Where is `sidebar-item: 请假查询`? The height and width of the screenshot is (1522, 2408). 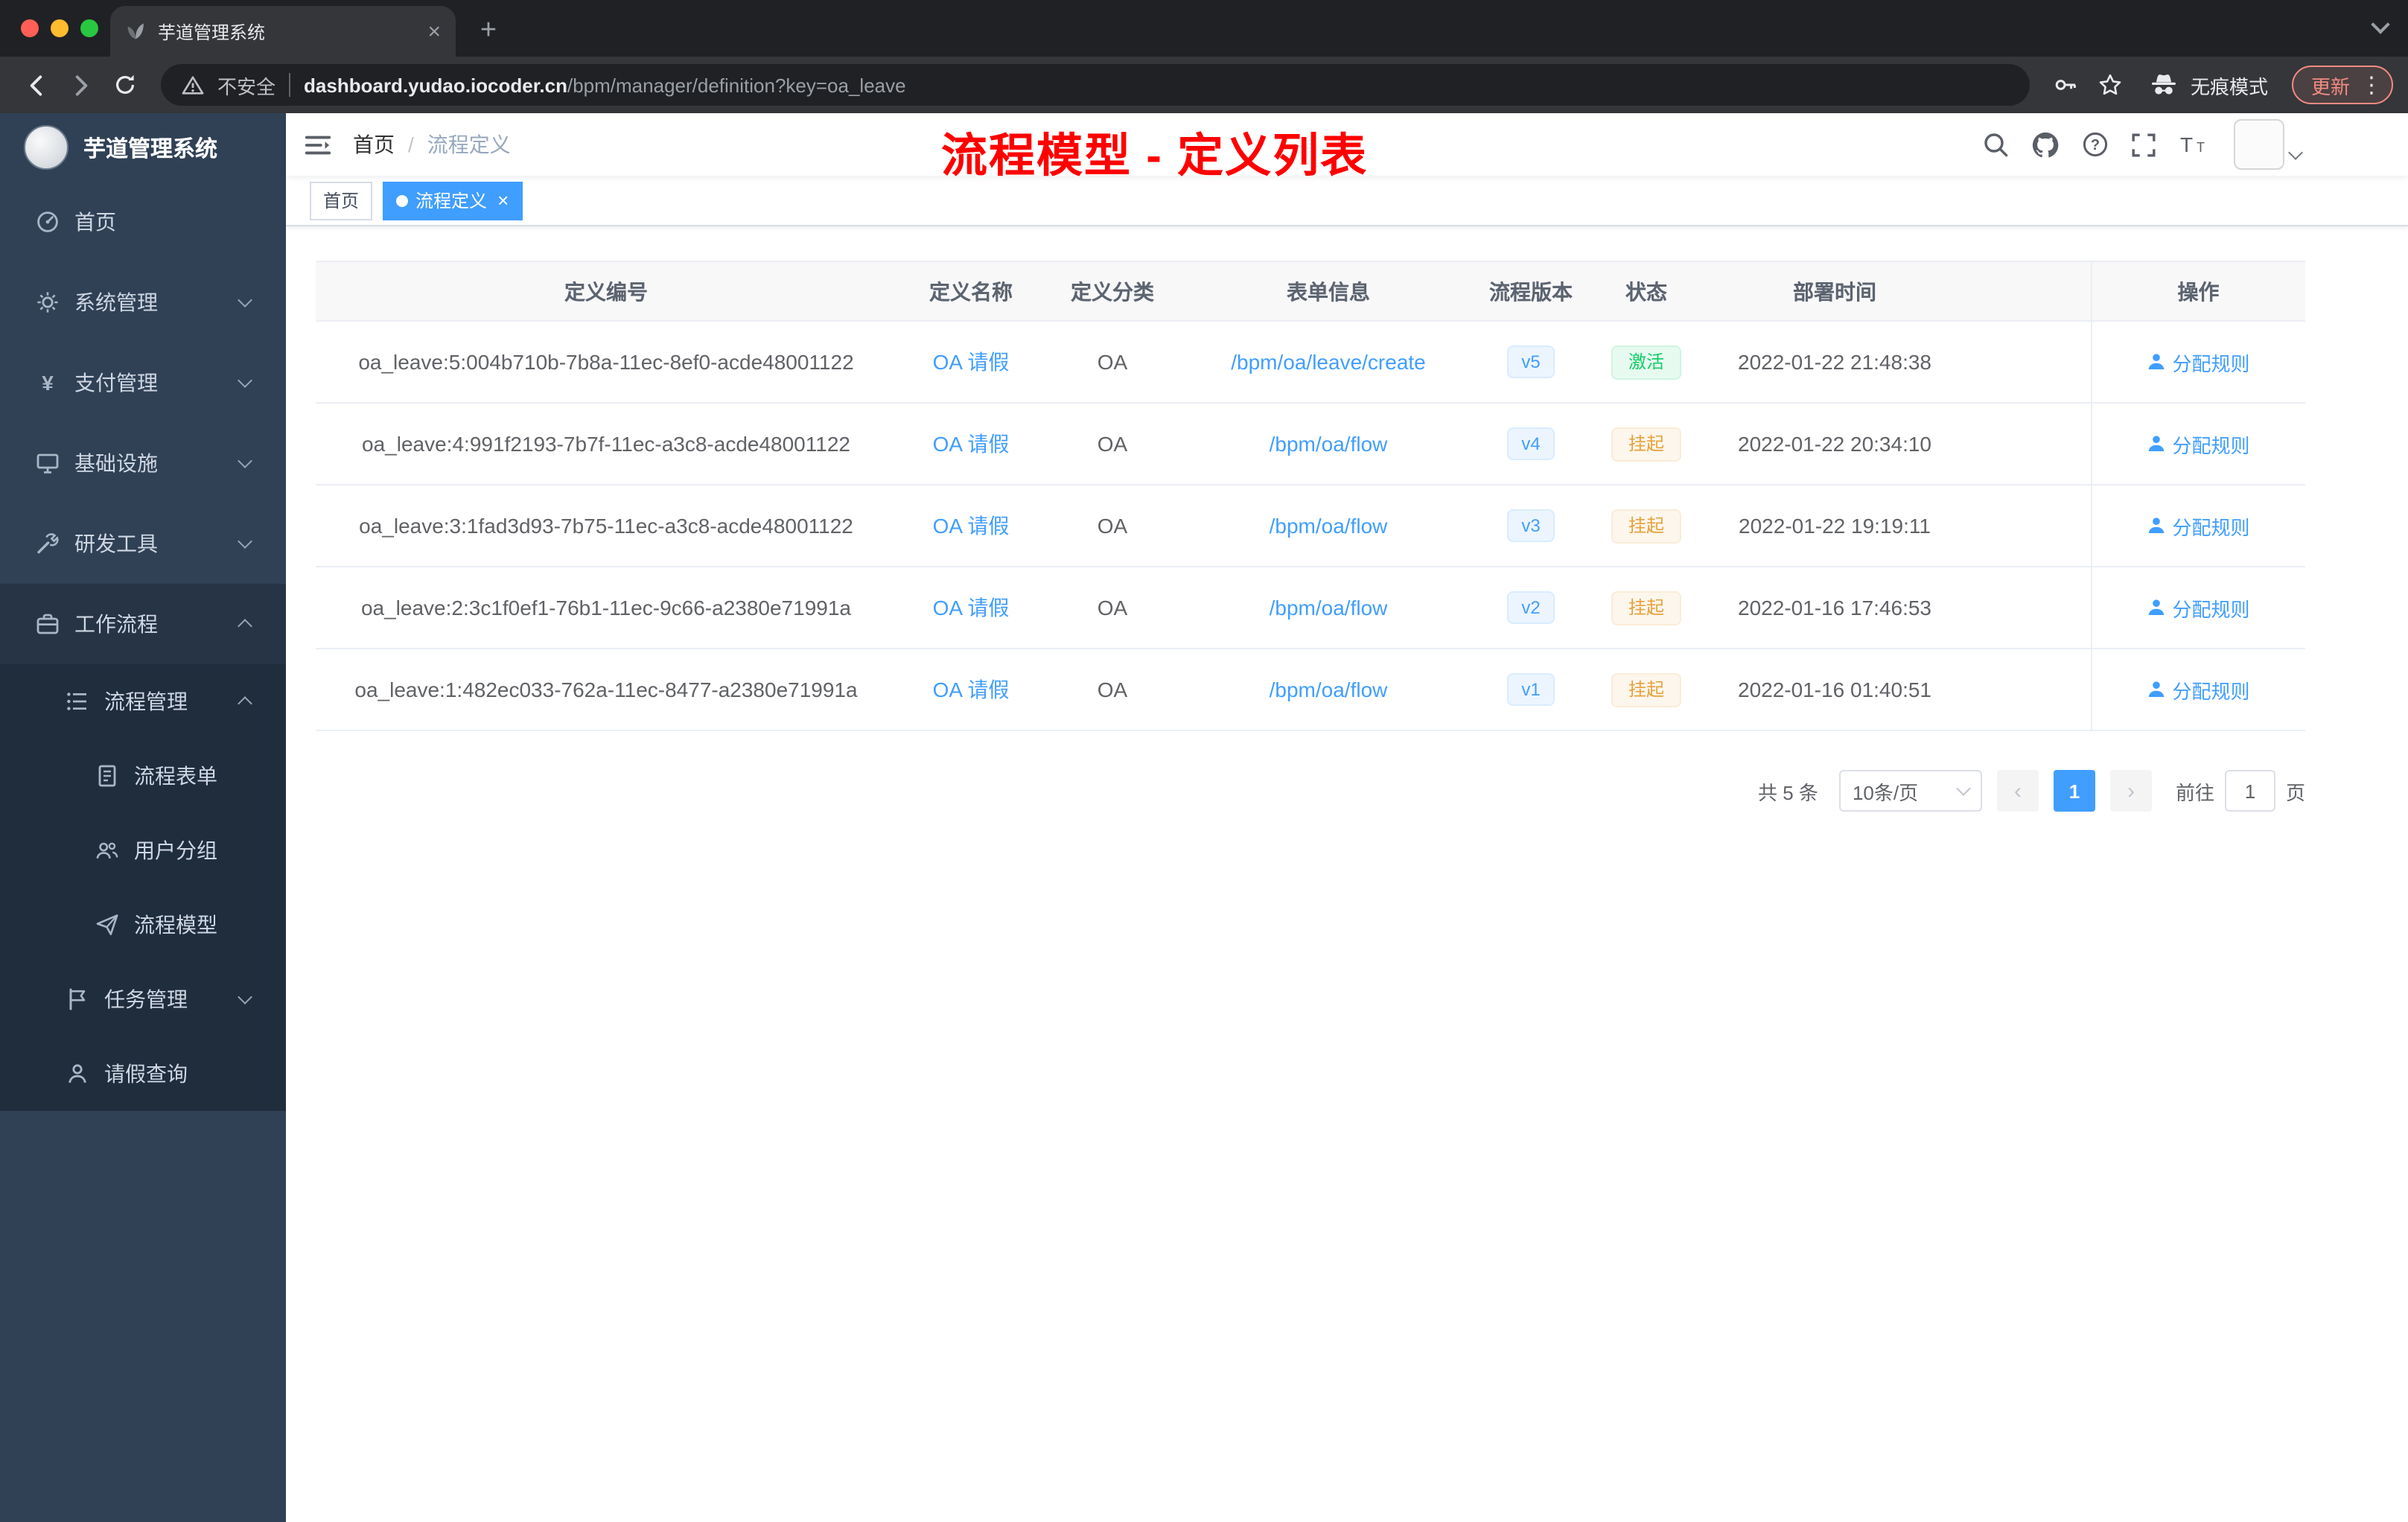
sidebar-item: 请假查询 is located at coordinates (143, 1074).